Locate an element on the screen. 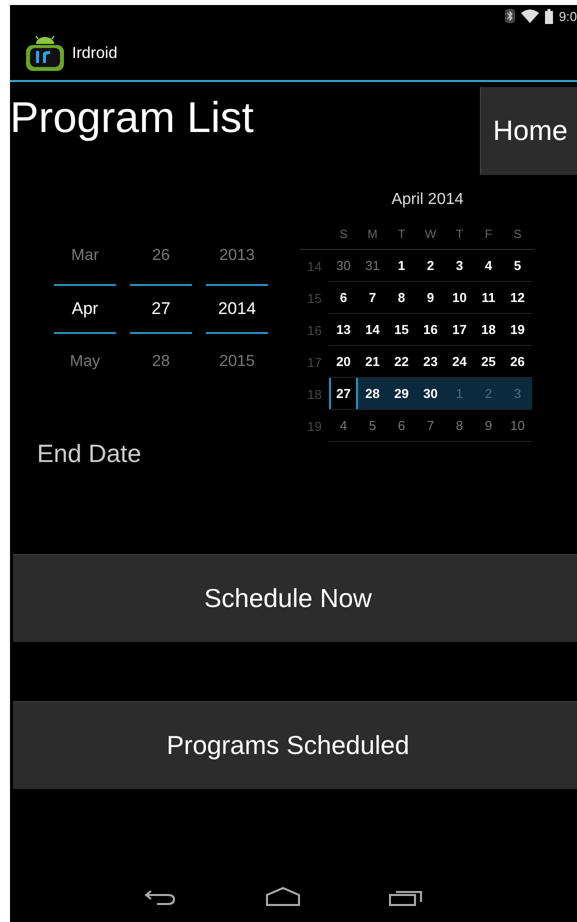 This screenshot has width=577, height=922. picker-value: 28 is located at coordinates (161, 362).